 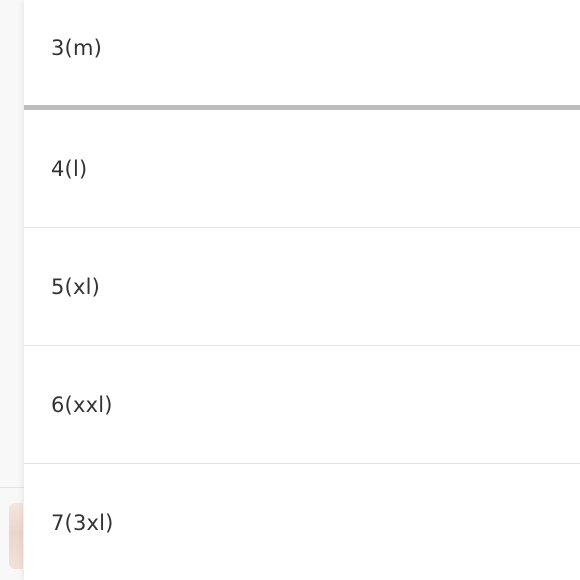 I want to click on background-divider, so click(x=12, y=487).